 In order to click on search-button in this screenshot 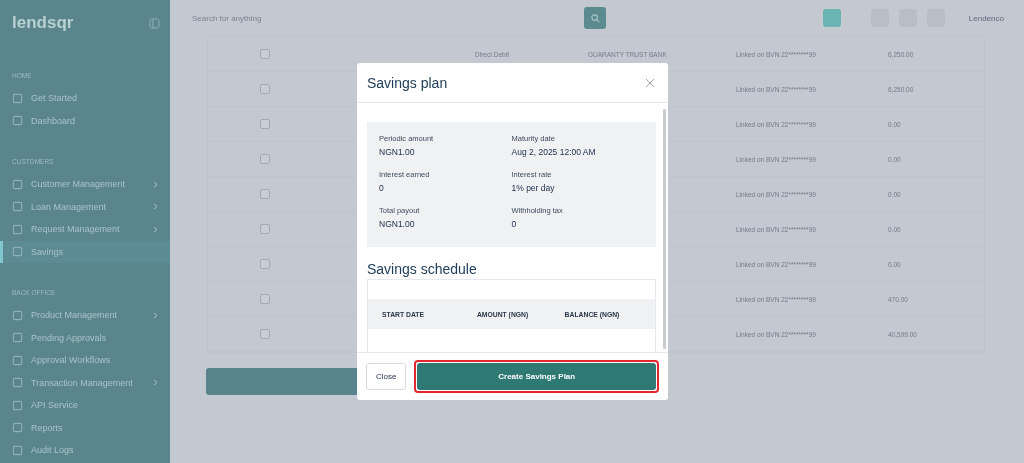, I will do `click(595, 18)`.